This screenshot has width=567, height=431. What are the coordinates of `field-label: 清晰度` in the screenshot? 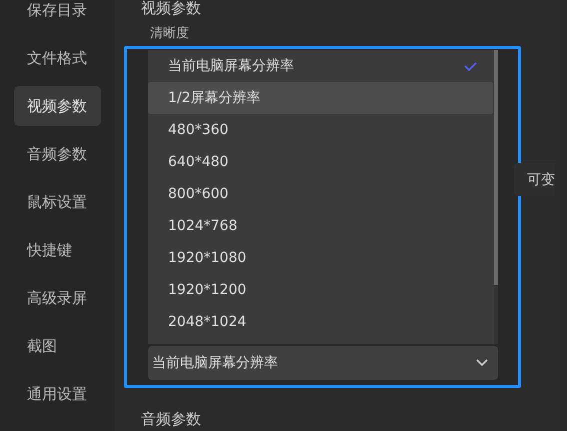 It's located at (169, 34).